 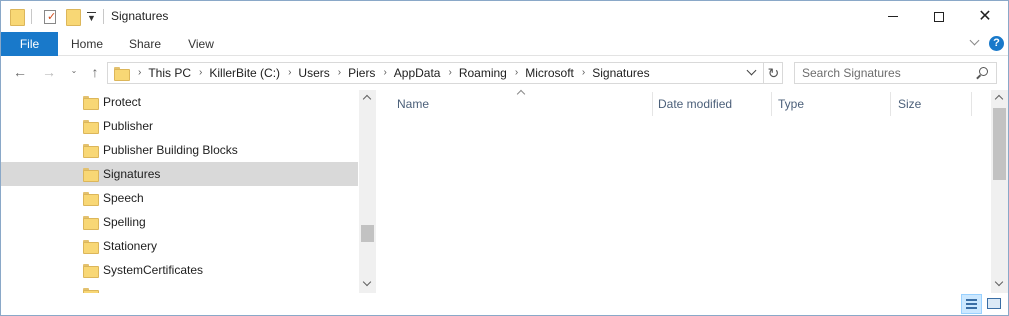 What do you see at coordinates (103, 16) in the screenshot?
I see `title-separator` at bounding box center [103, 16].